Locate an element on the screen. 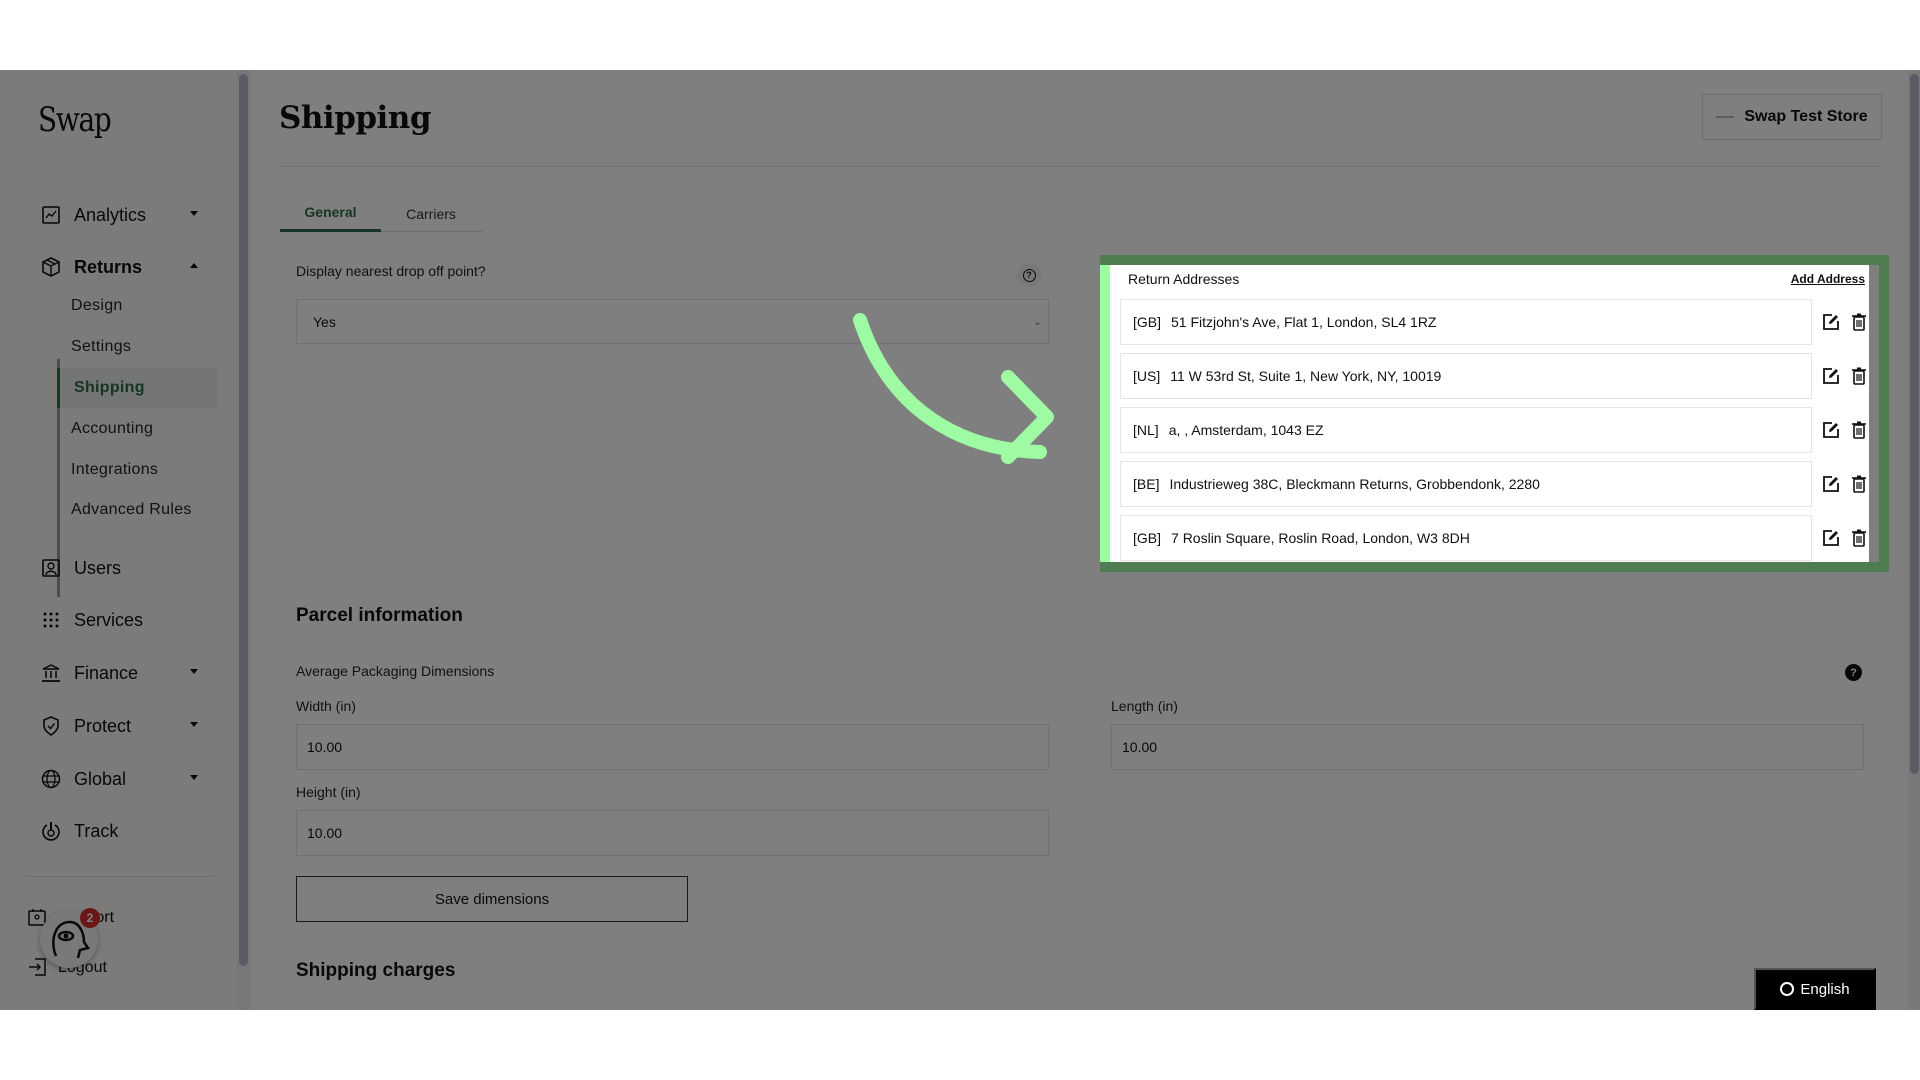 The width and height of the screenshot is (1920, 1080). address-country: [US] is located at coordinates (1147, 376).